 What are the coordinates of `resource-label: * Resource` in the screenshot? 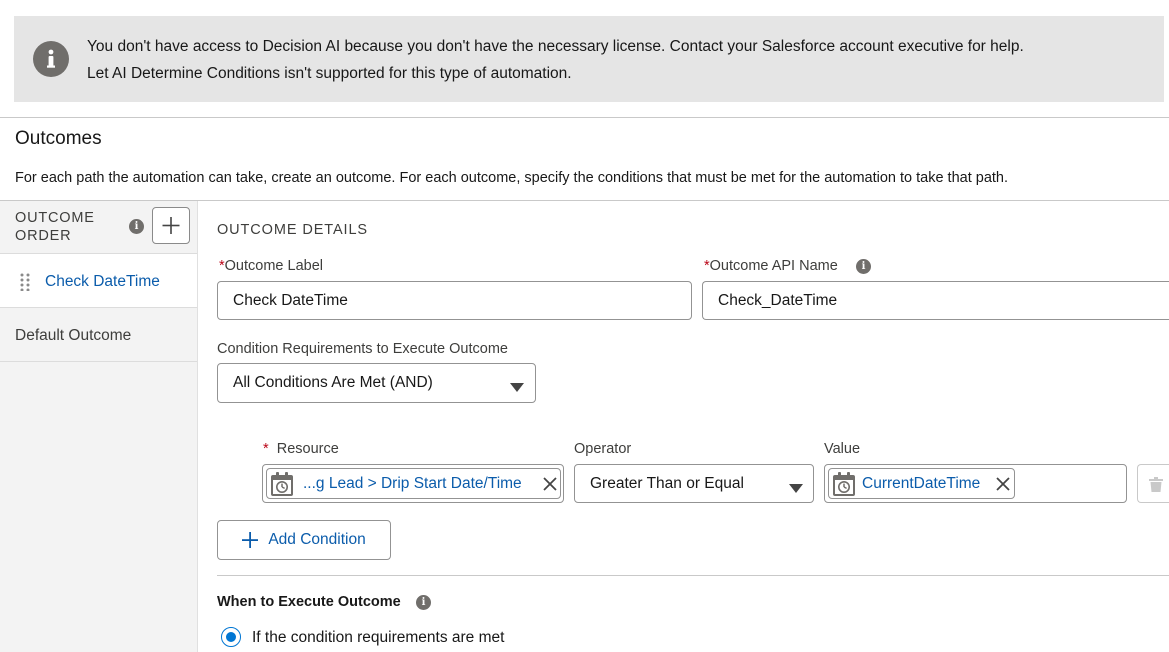 It's located at (301, 449).